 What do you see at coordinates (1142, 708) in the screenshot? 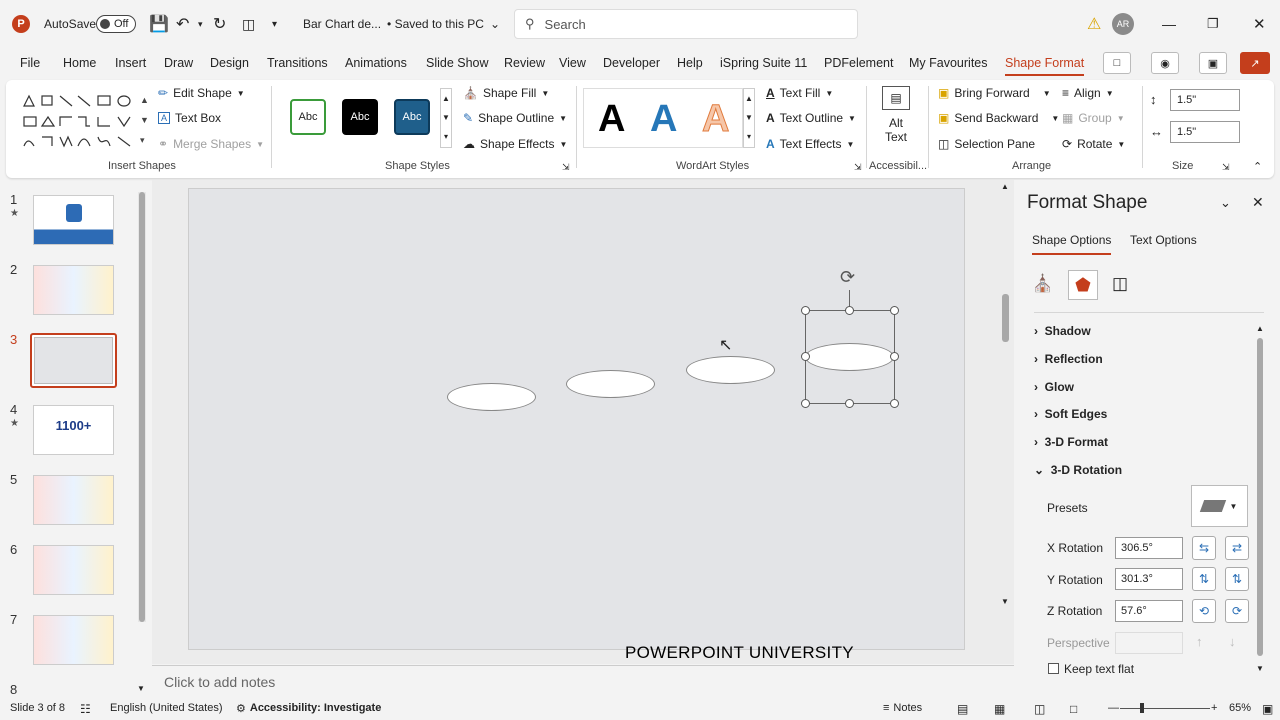
I see `zoom-slider-thumb` at bounding box center [1142, 708].